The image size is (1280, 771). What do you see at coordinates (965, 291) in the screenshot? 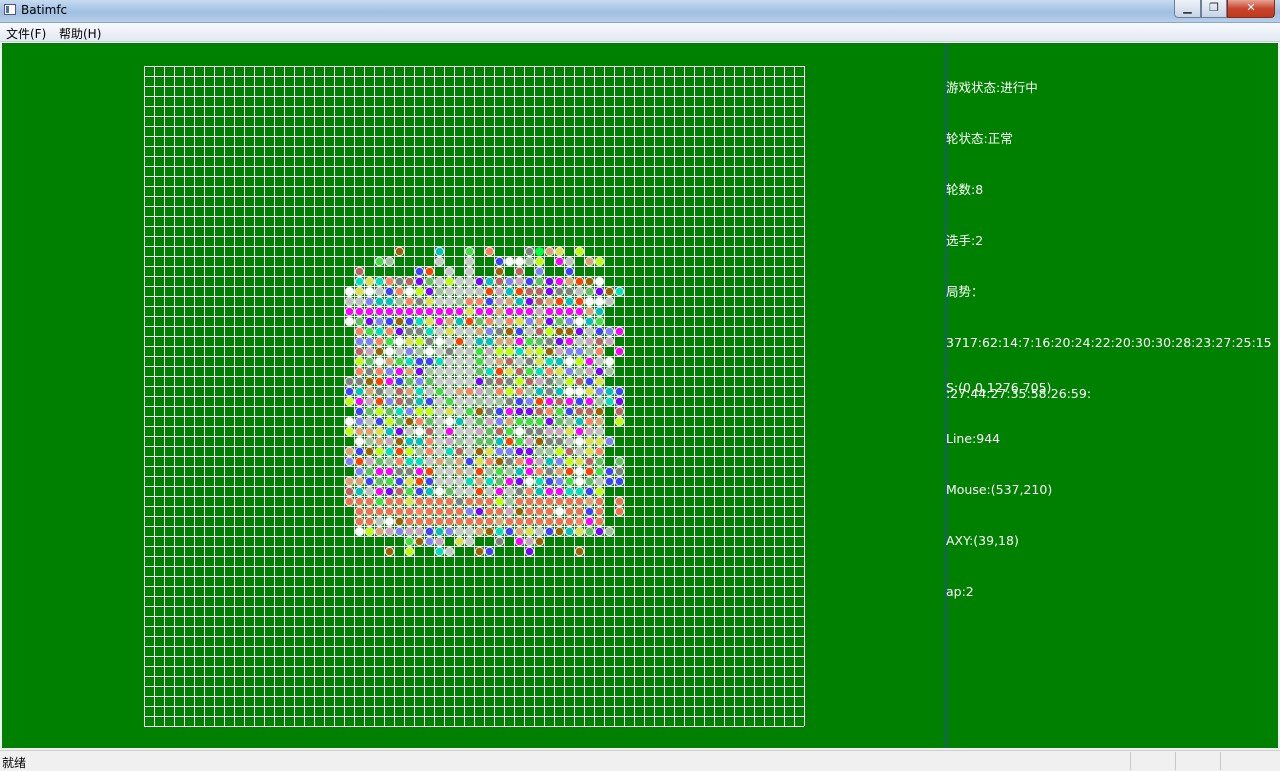
I see `situation-label: 局势：` at bounding box center [965, 291].